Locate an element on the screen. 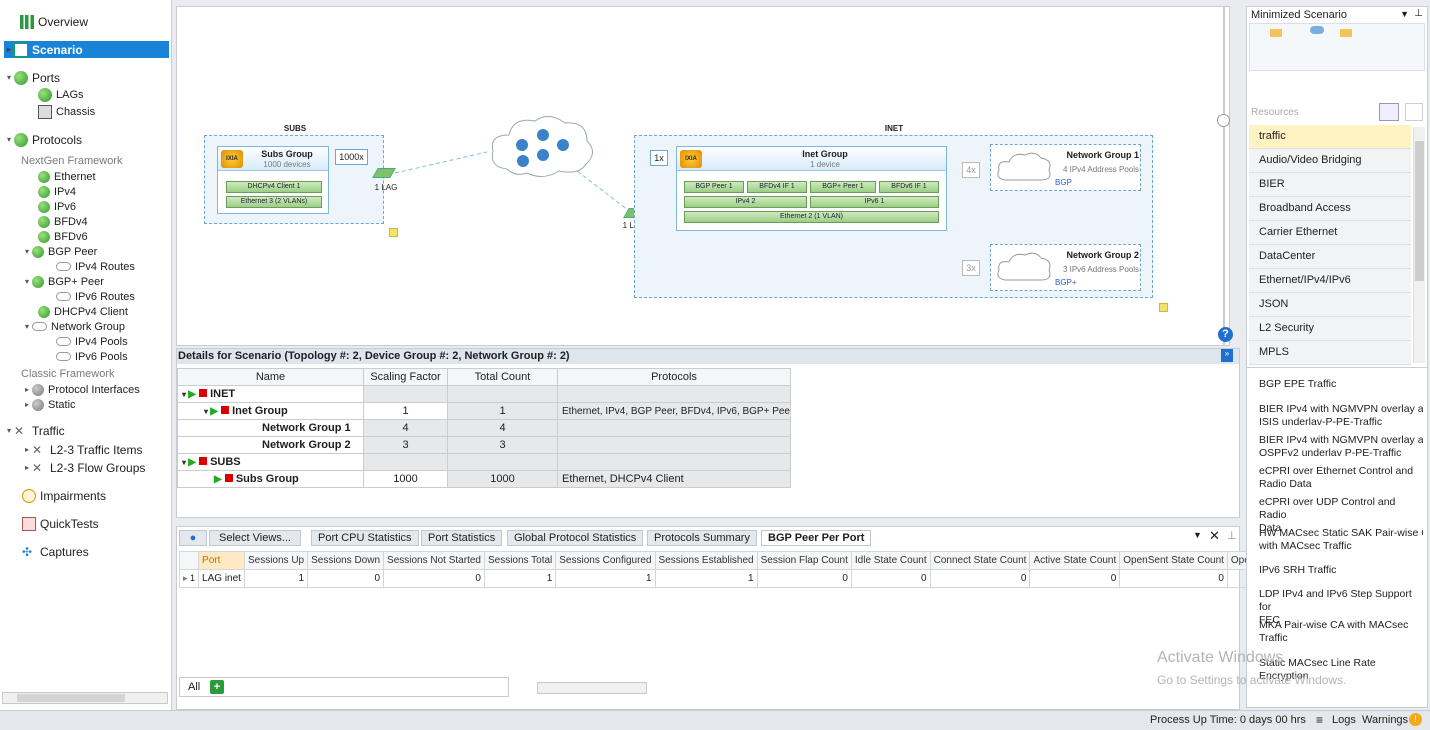 Image resolution: width=1430 pixels, height=730 pixels. table-row: ▾ ▶ INET is located at coordinates (484, 394).